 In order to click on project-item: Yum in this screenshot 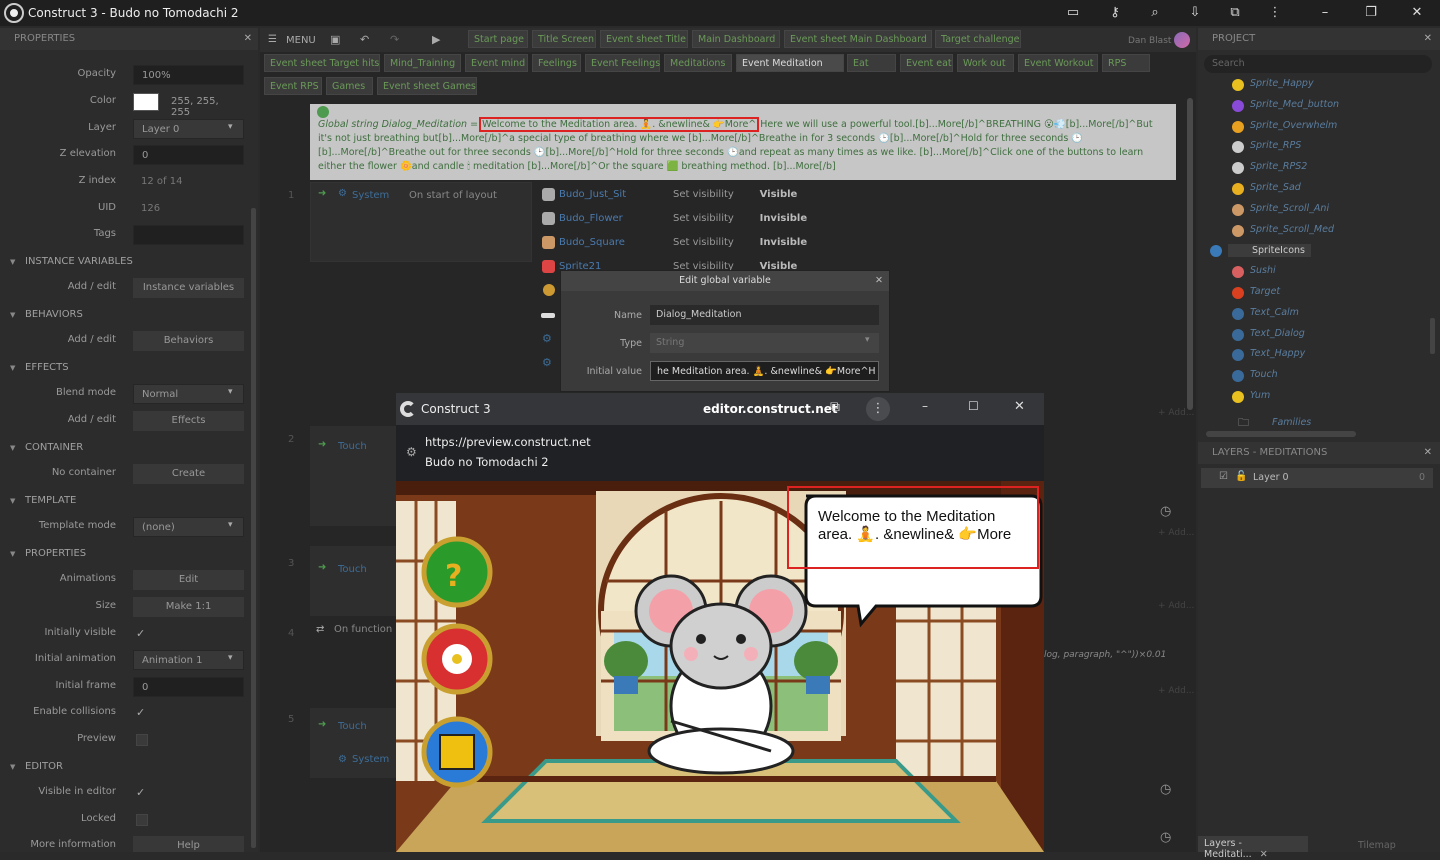, I will do `click(1251, 396)`.